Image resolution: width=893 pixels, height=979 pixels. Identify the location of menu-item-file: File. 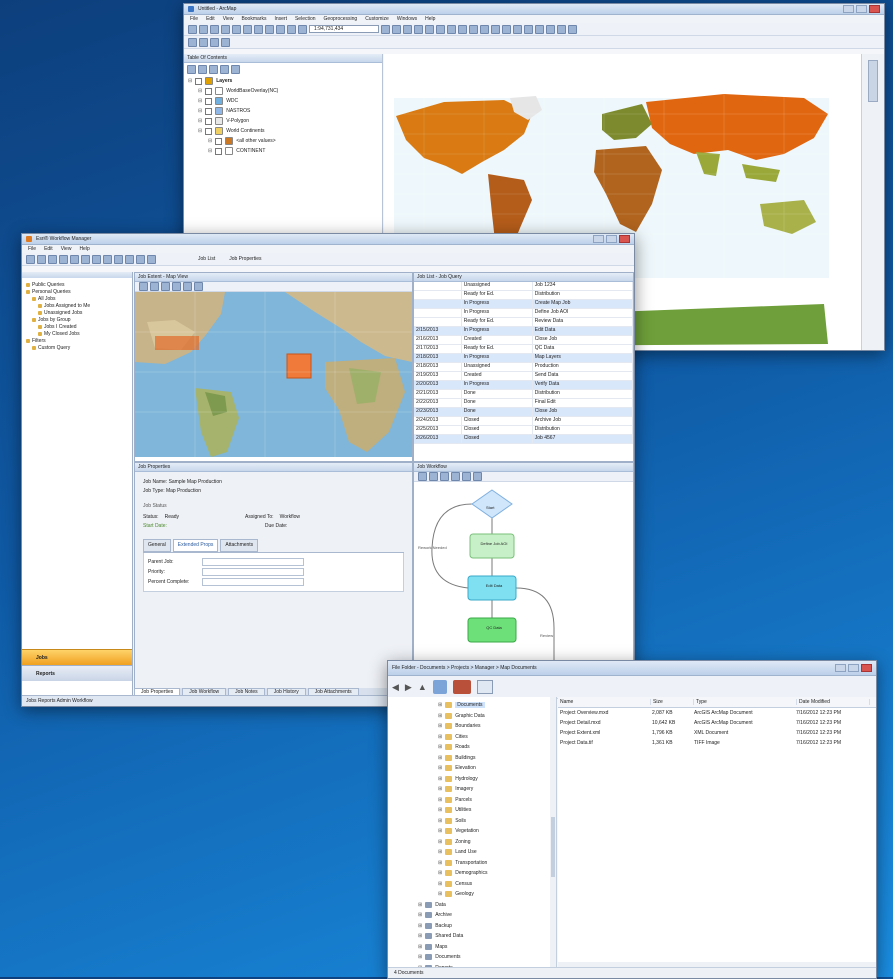
(32, 249).